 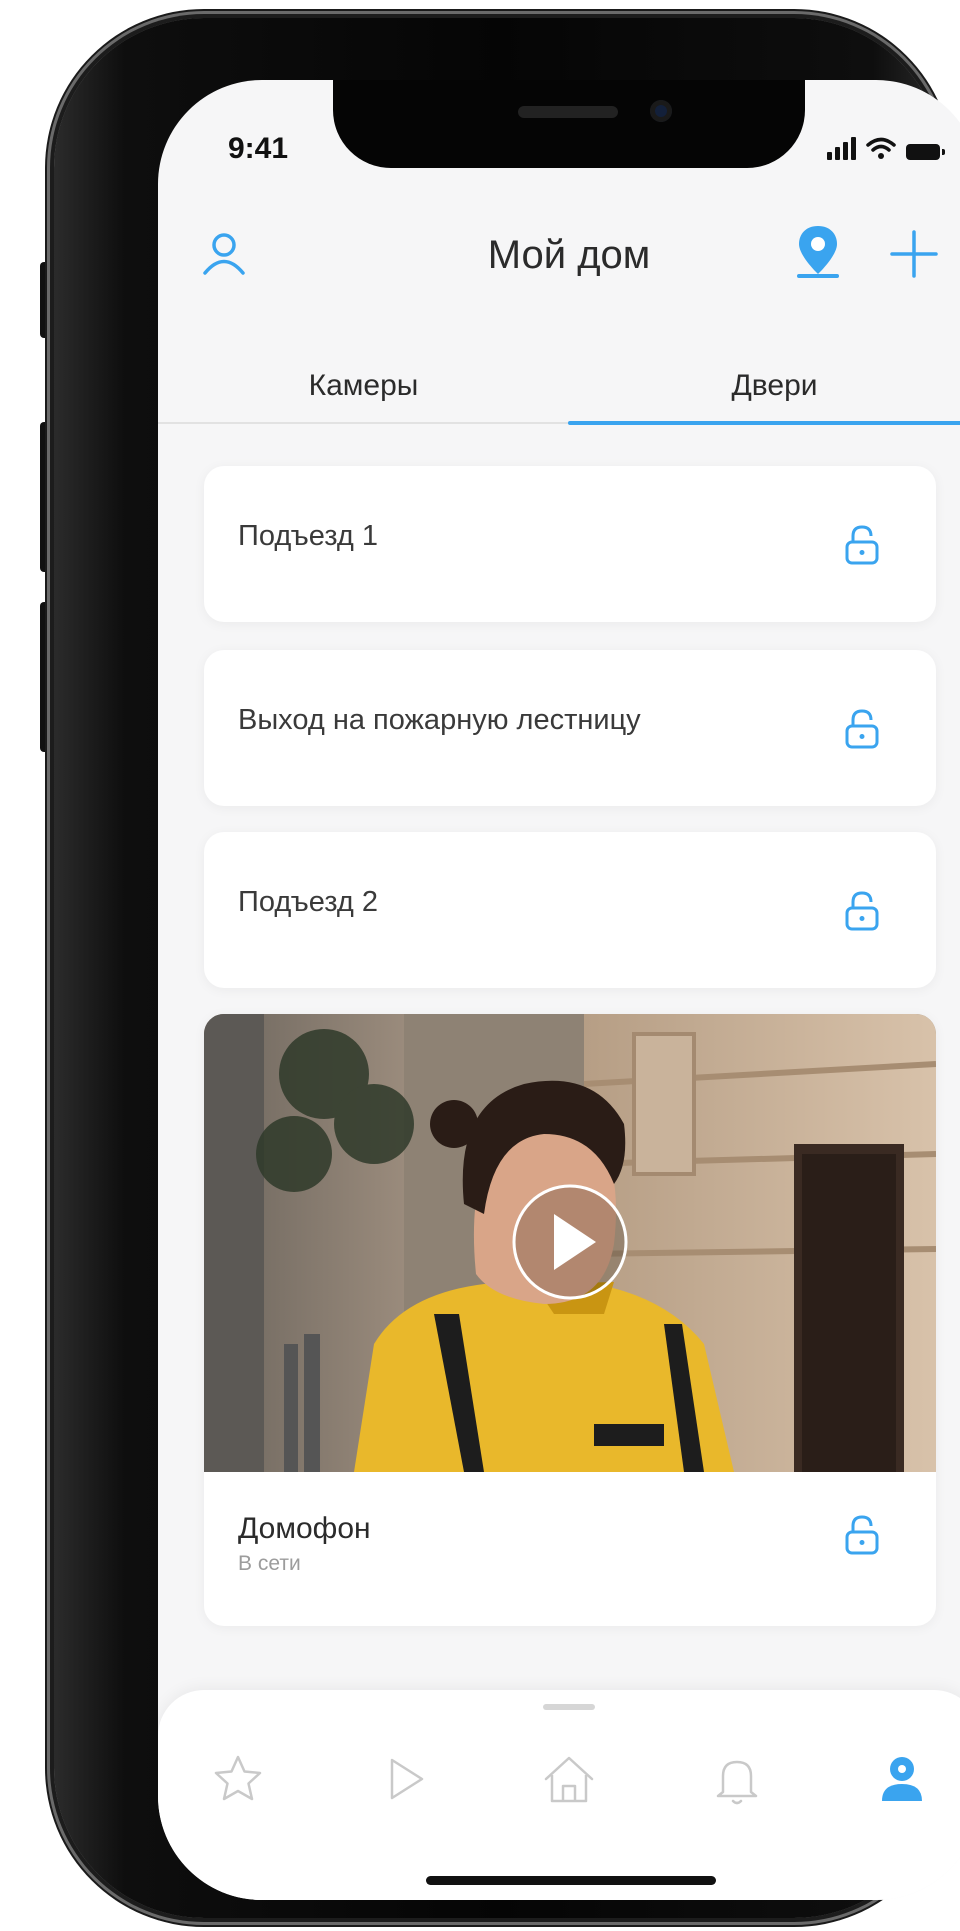 I want to click on door-card: Подъезд 2, so click(x=570, y=910).